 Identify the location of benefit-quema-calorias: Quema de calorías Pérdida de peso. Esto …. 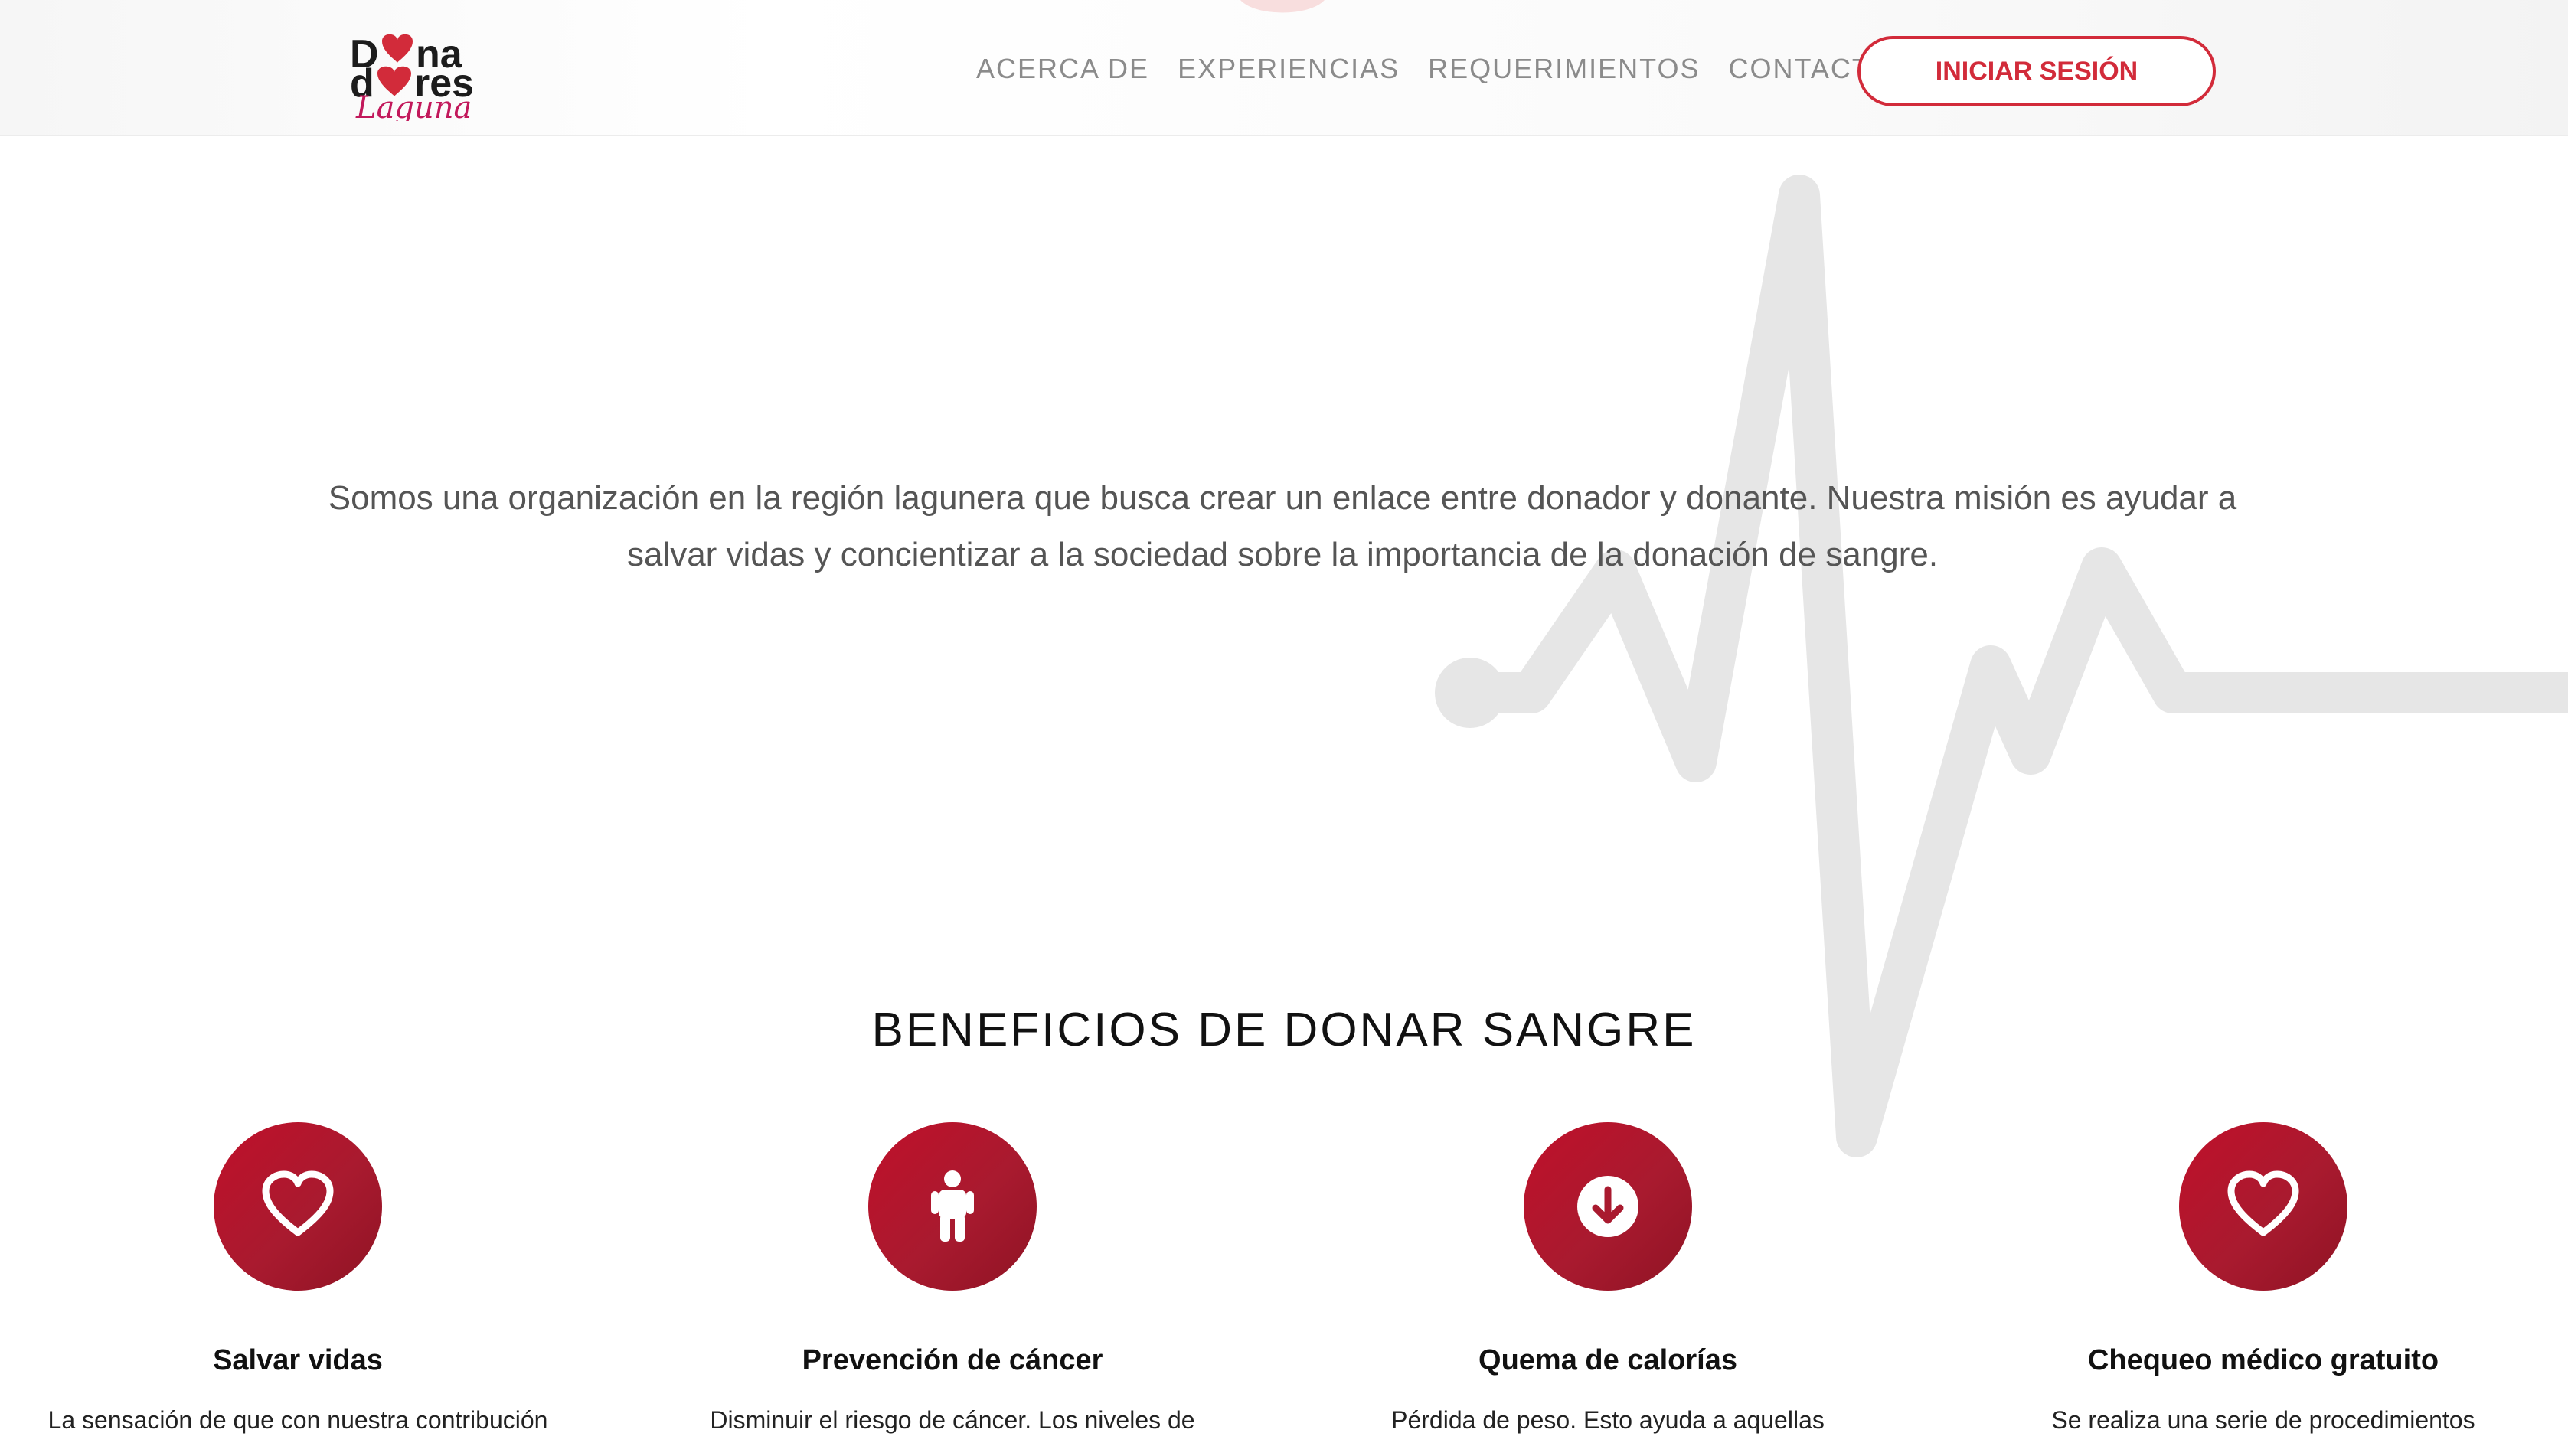
(1608, 1281).